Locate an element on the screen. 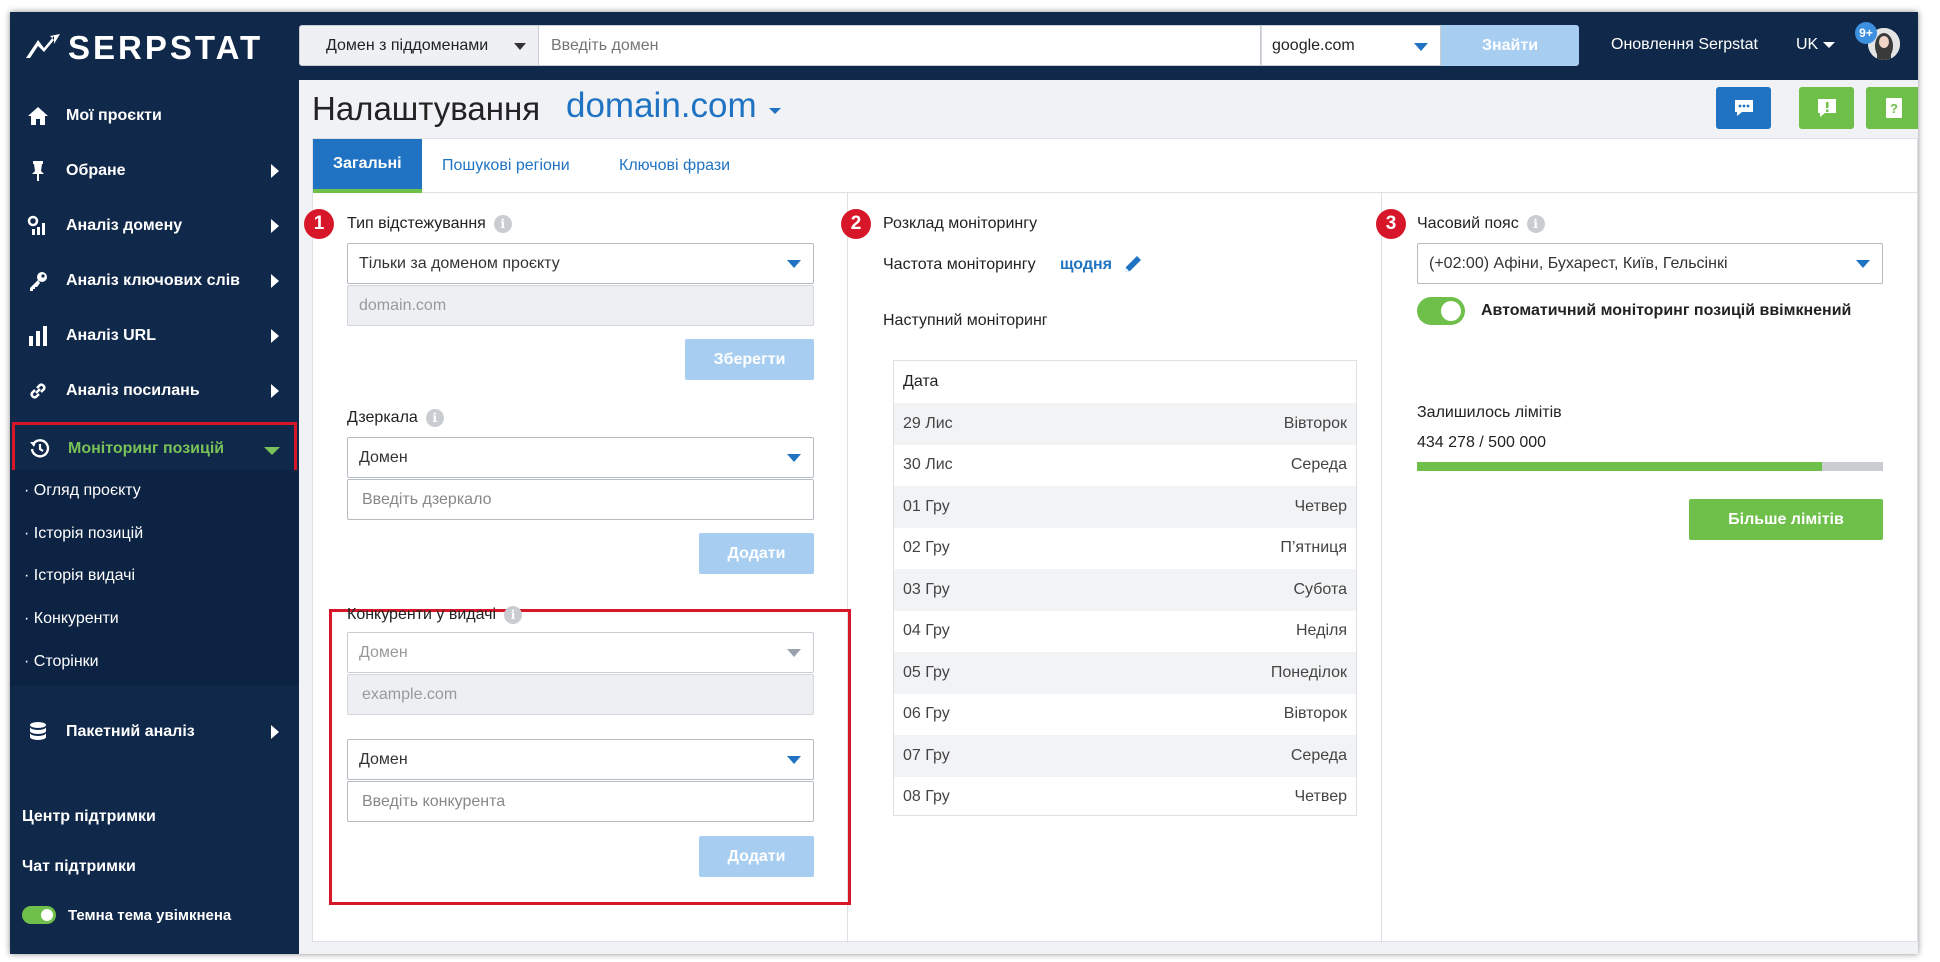  mirrors-label: Дзеркала i is located at coordinates (395, 418).